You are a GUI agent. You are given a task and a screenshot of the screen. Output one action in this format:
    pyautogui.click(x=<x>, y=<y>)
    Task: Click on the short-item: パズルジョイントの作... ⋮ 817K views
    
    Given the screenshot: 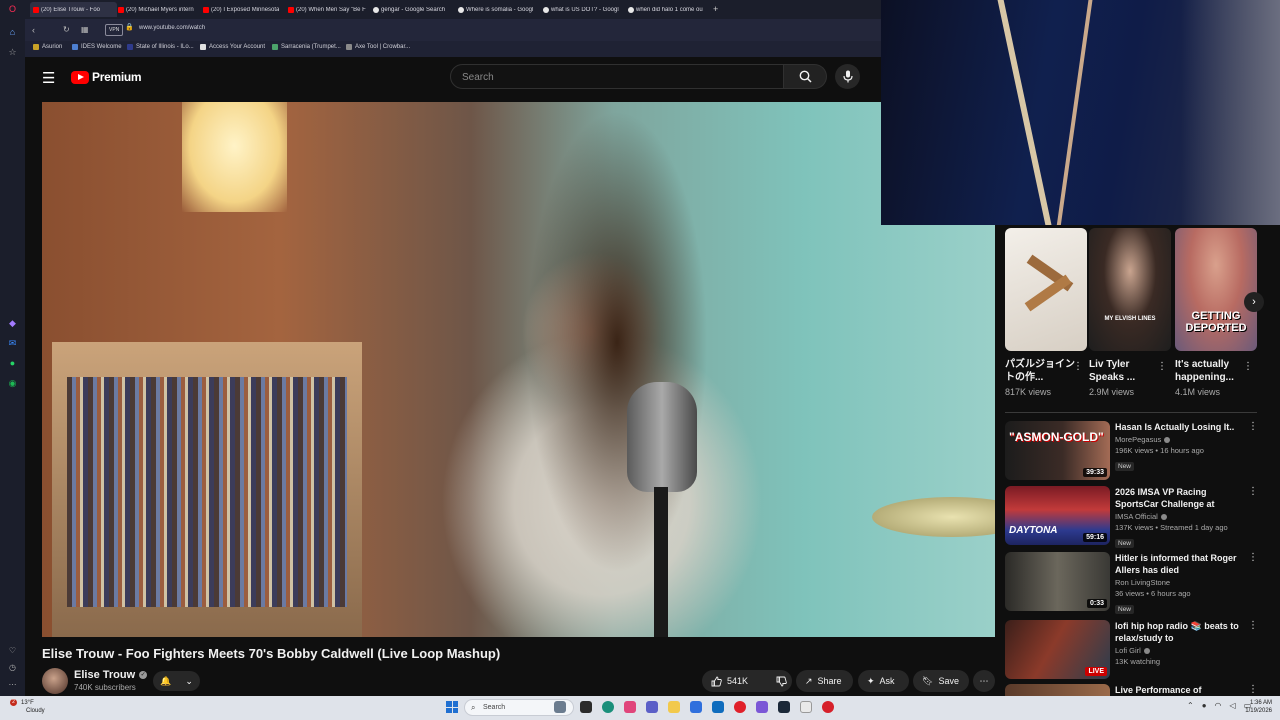 What is the action you would take?
    pyautogui.click(x=1046, y=312)
    